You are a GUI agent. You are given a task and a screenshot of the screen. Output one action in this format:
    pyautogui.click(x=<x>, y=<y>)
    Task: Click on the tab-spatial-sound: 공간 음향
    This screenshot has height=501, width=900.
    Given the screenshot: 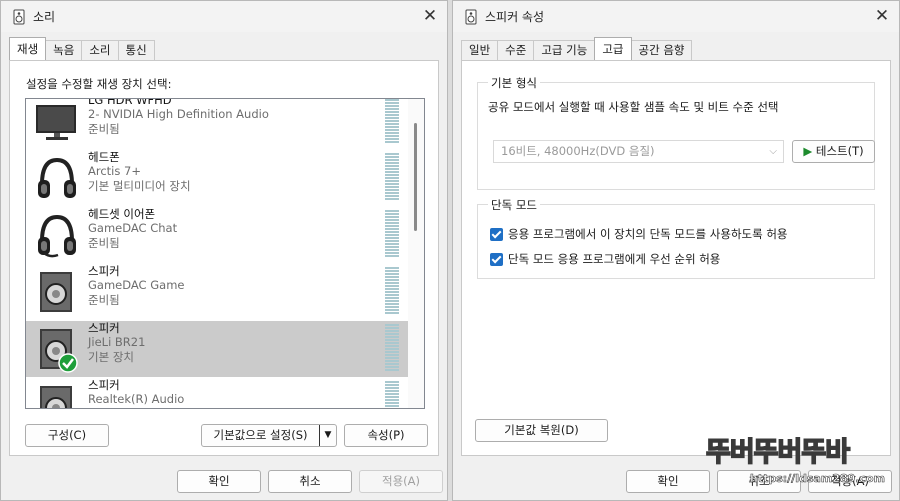 What is the action you would take?
    pyautogui.click(x=661, y=50)
    